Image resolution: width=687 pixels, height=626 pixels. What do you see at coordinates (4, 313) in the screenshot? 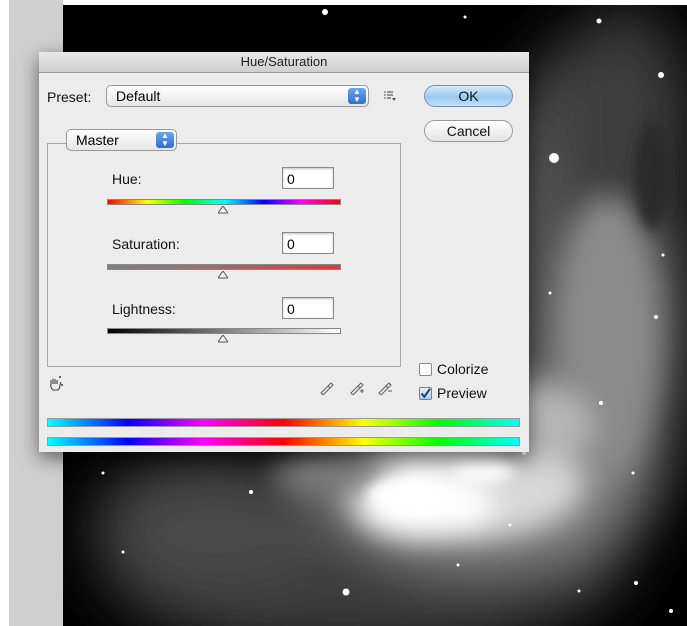
I see `window-edge` at bounding box center [4, 313].